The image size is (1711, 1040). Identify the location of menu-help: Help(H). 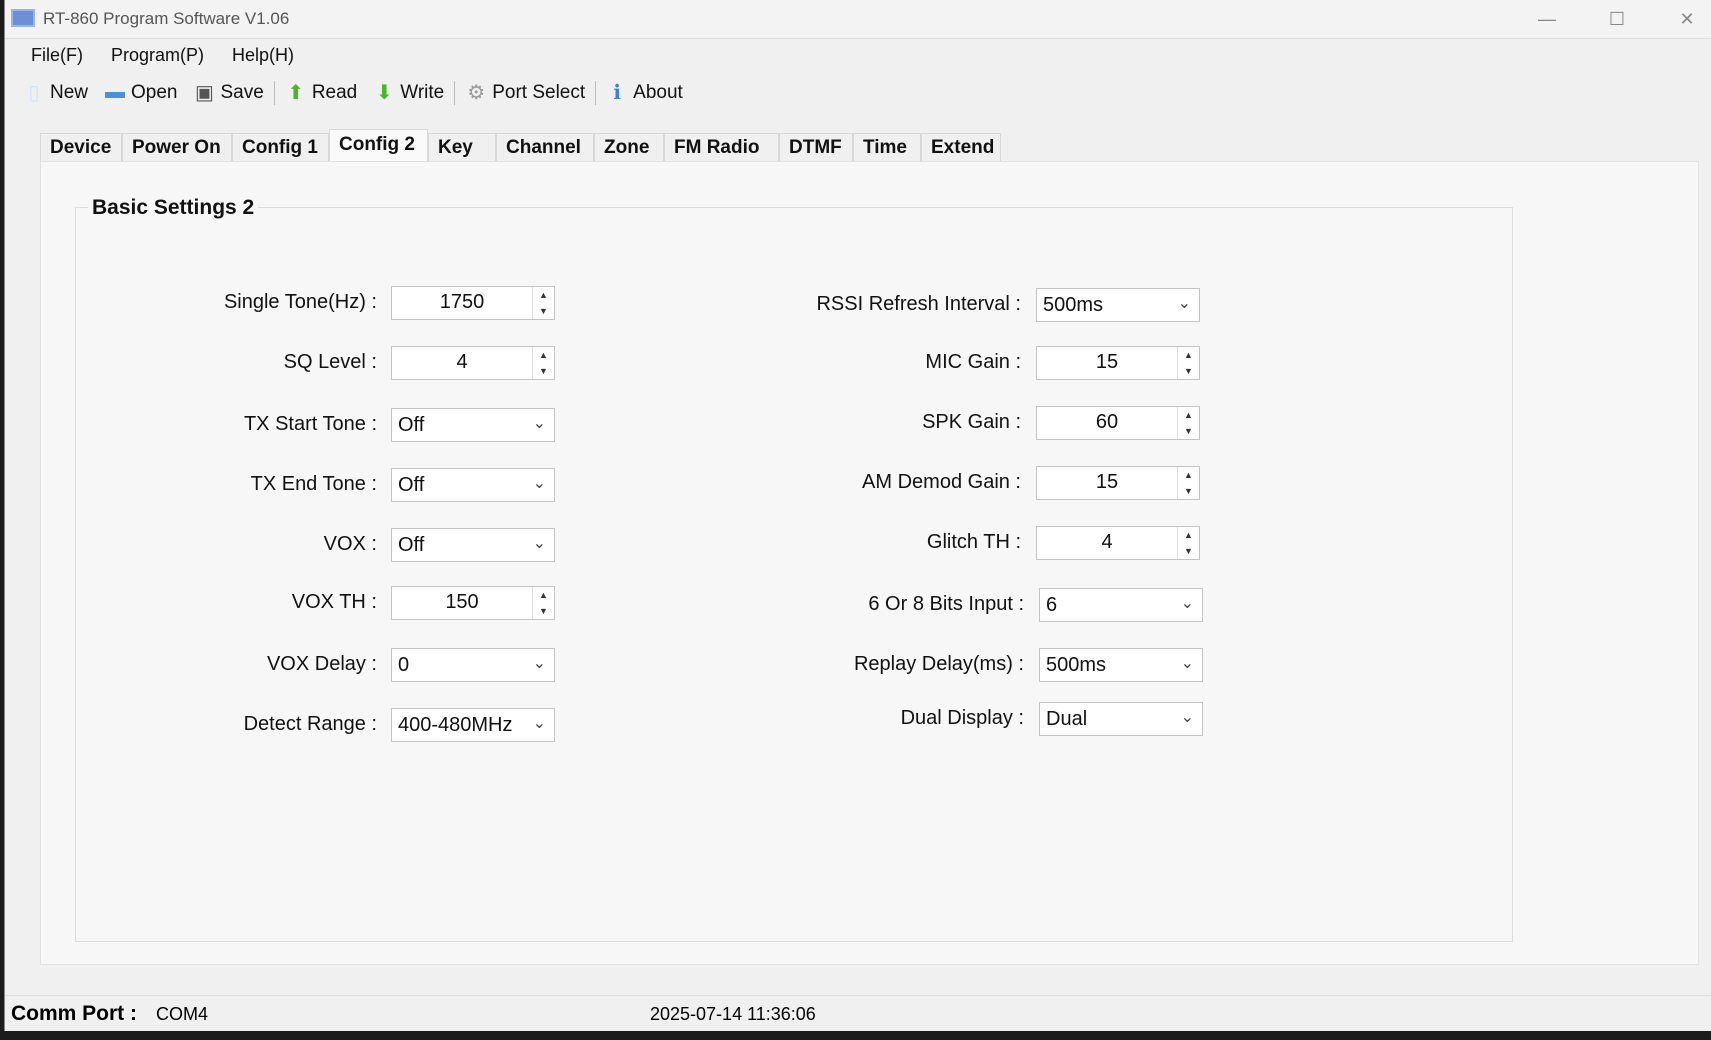
(263, 55).